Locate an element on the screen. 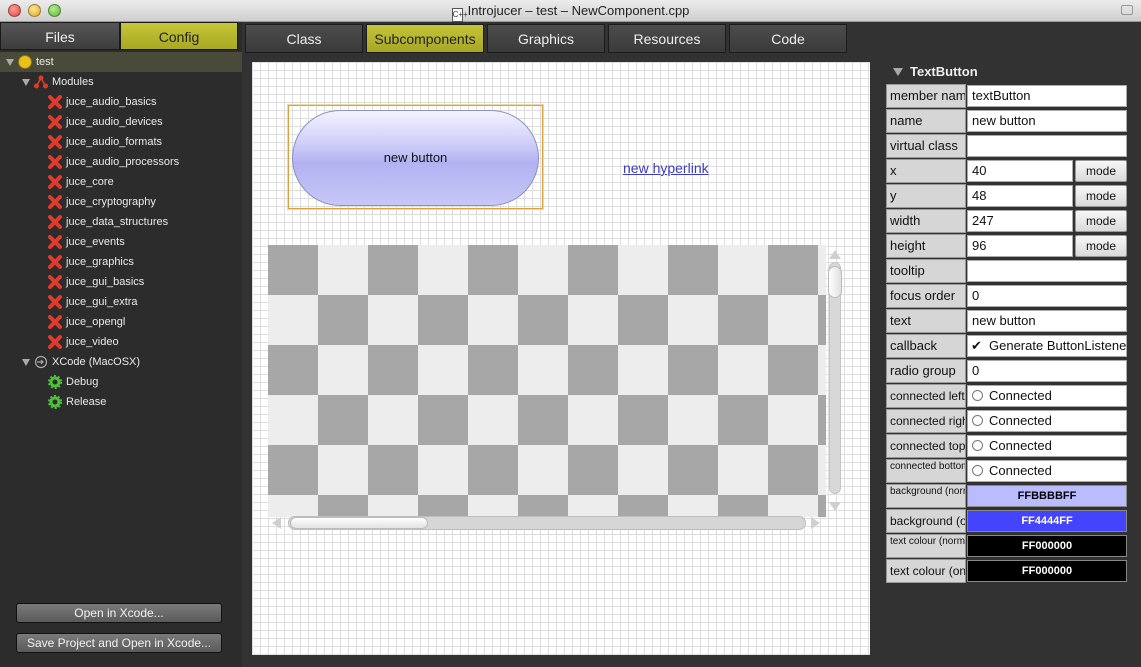 Image resolution: width=1141 pixels, height=667 pixels. scroll-right-arrow-icon is located at coordinates (815, 523).